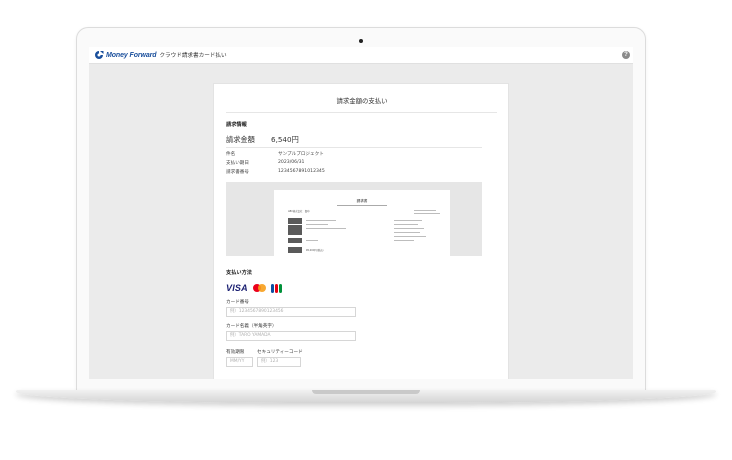 This screenshot has width=732, height=460. What do you see at coordinates (239, 362) in the screenshot?
I see `expiry-input: MM/YY` at bounding box center [239, 362].